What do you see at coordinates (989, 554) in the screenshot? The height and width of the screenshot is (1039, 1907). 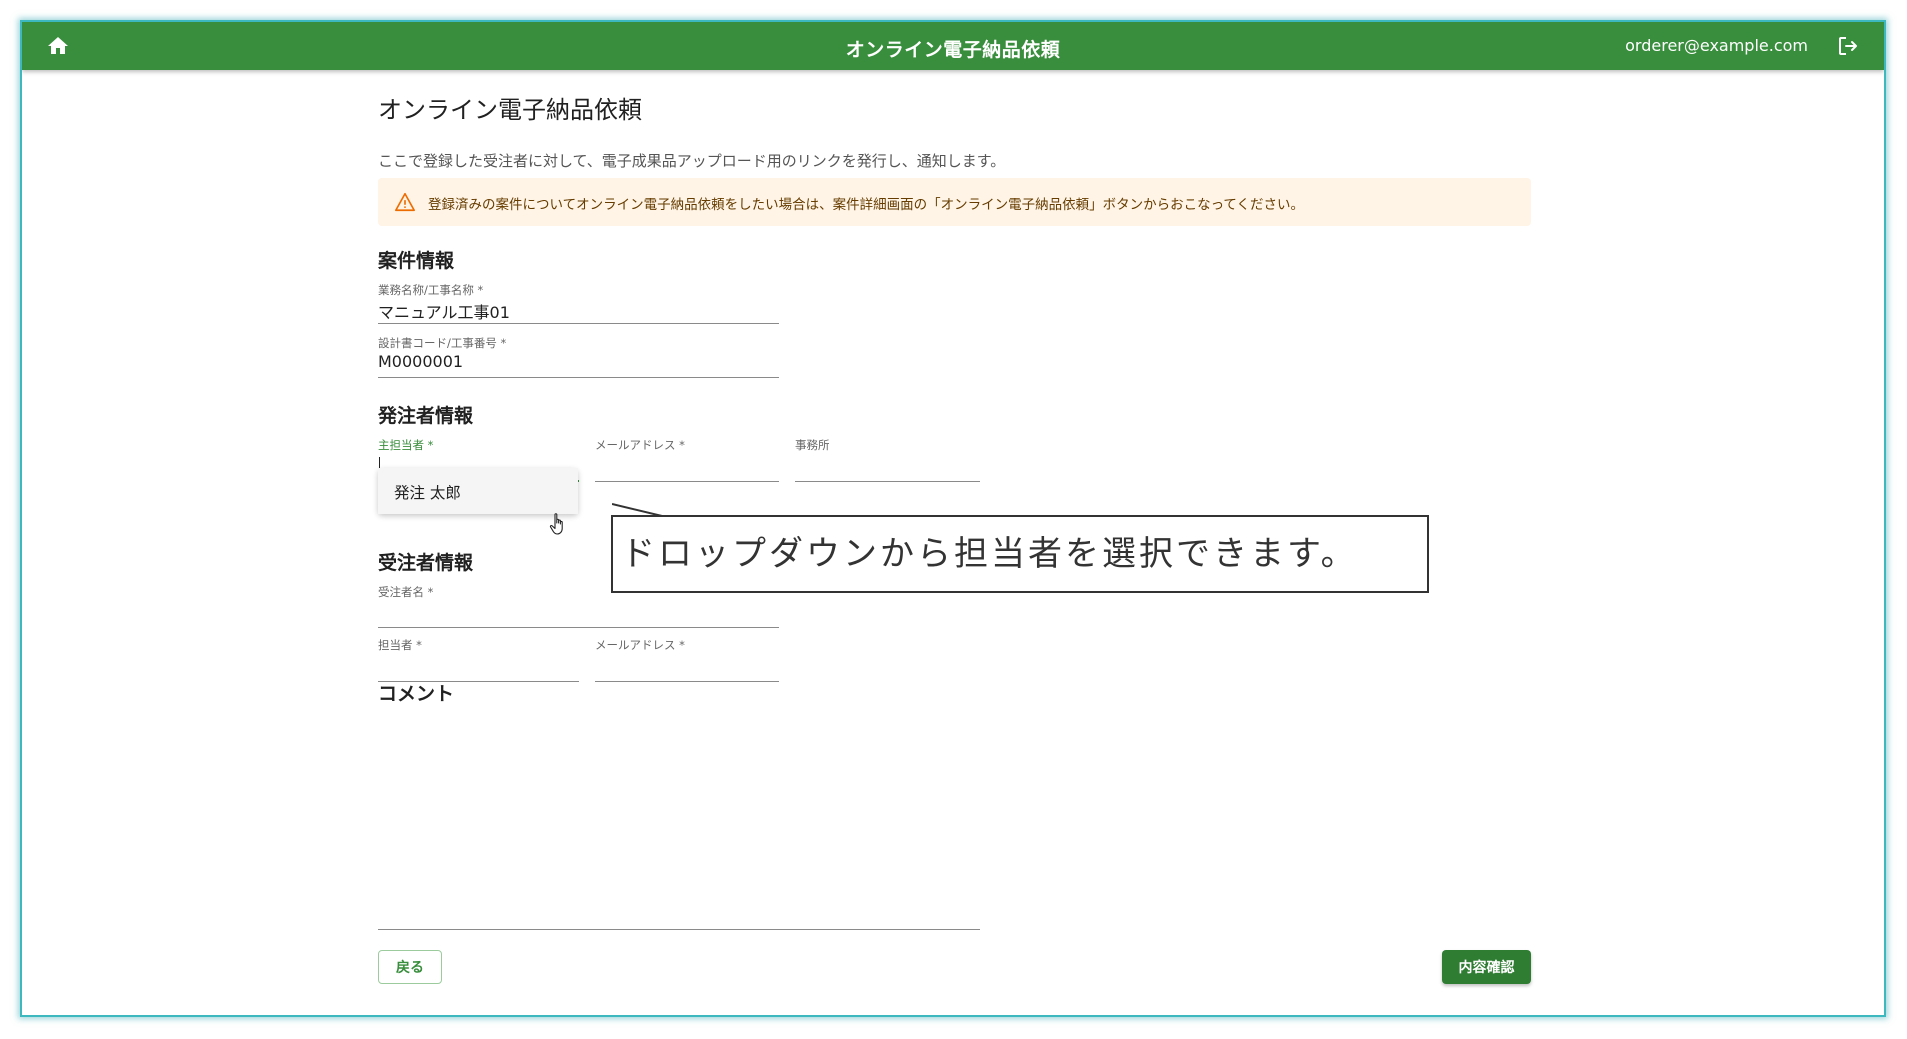 I see `callout-text: ドロップダウンから担当者を選択できます。` at bounding box center [989, 554].